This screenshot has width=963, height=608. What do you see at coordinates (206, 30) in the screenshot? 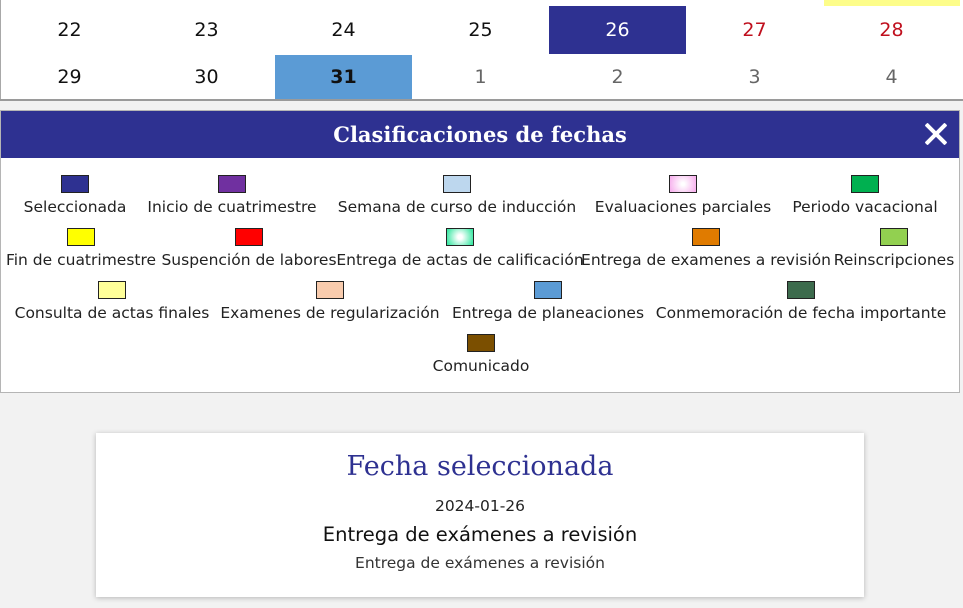
I see `calendar-day-0-1: 23` at bounding box center [206, 30].